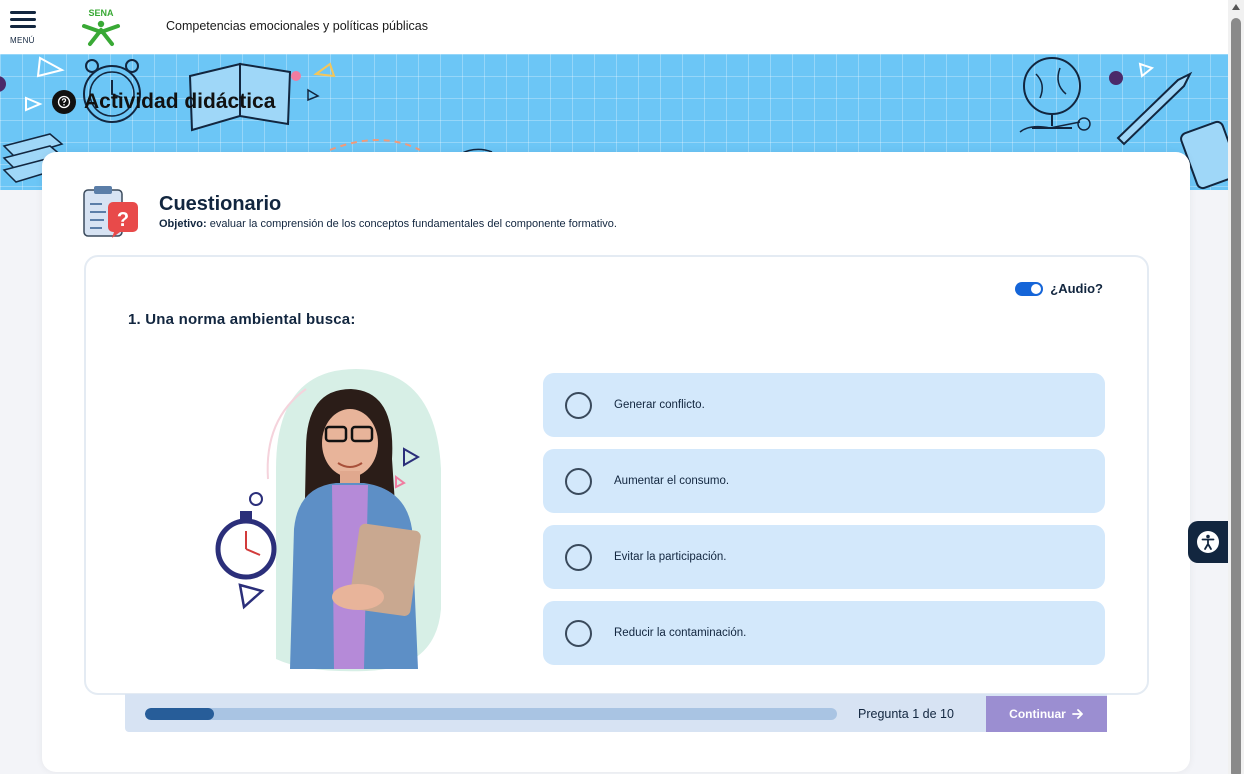 The height and width of the screenshot is (774, 1244). What do you see at coordinates (1029, 288) in the screenshot?
I see `audio-switch` at bounding box center [1029, 288].